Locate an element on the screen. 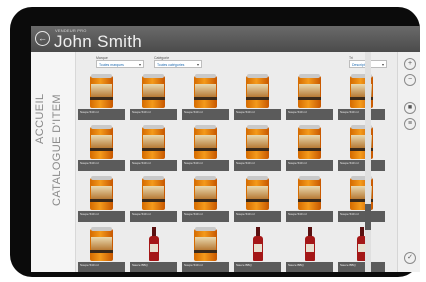 This screenshot has width=426, height=282. plus-icon: + is located at coordinates (410, 64).